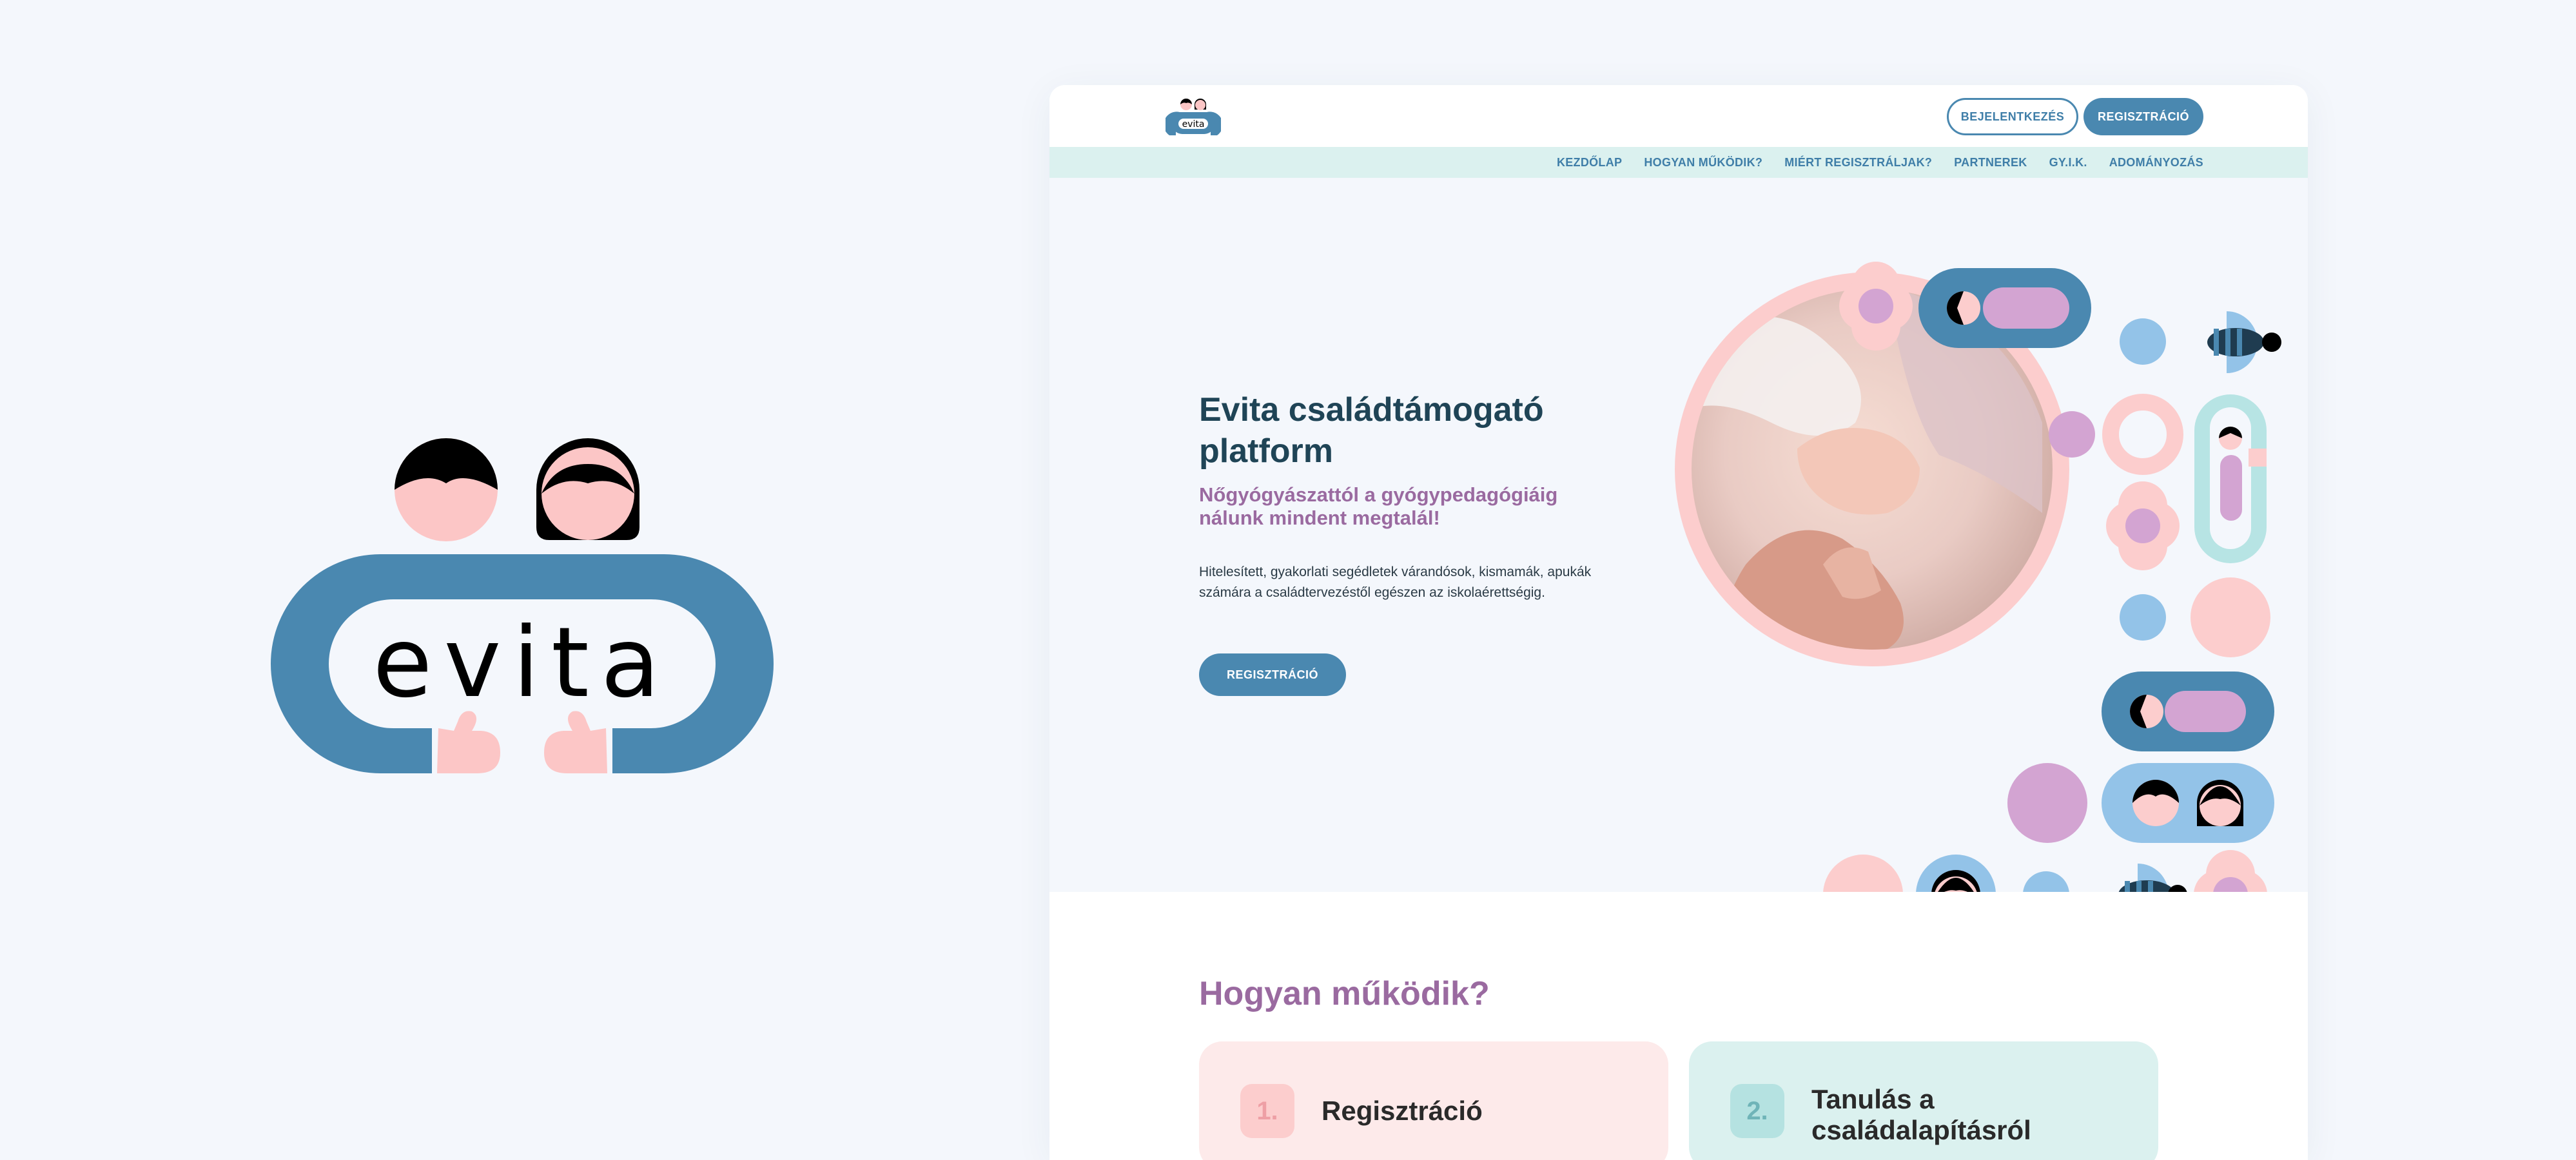  I want to click on section-title: Hogyan működik?, so click(1344, 994).